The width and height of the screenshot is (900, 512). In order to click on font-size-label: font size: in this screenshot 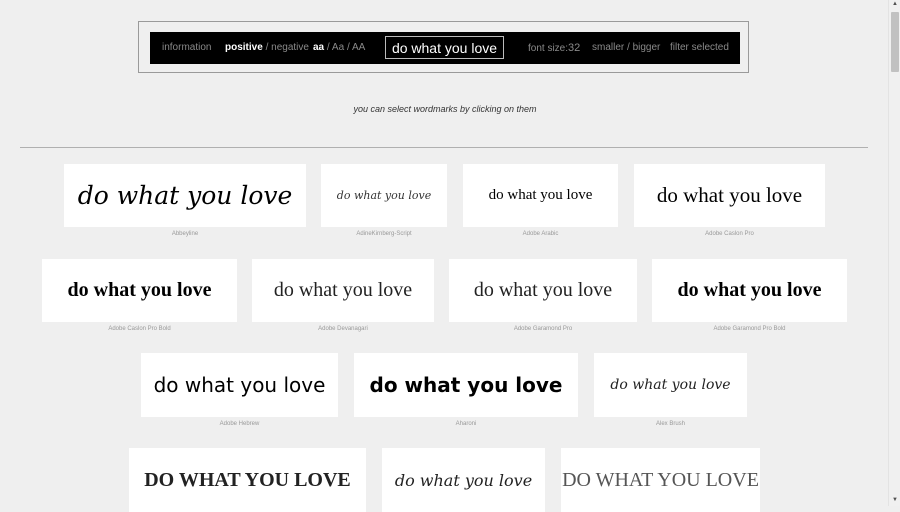, I will do `click(548, 48)`.